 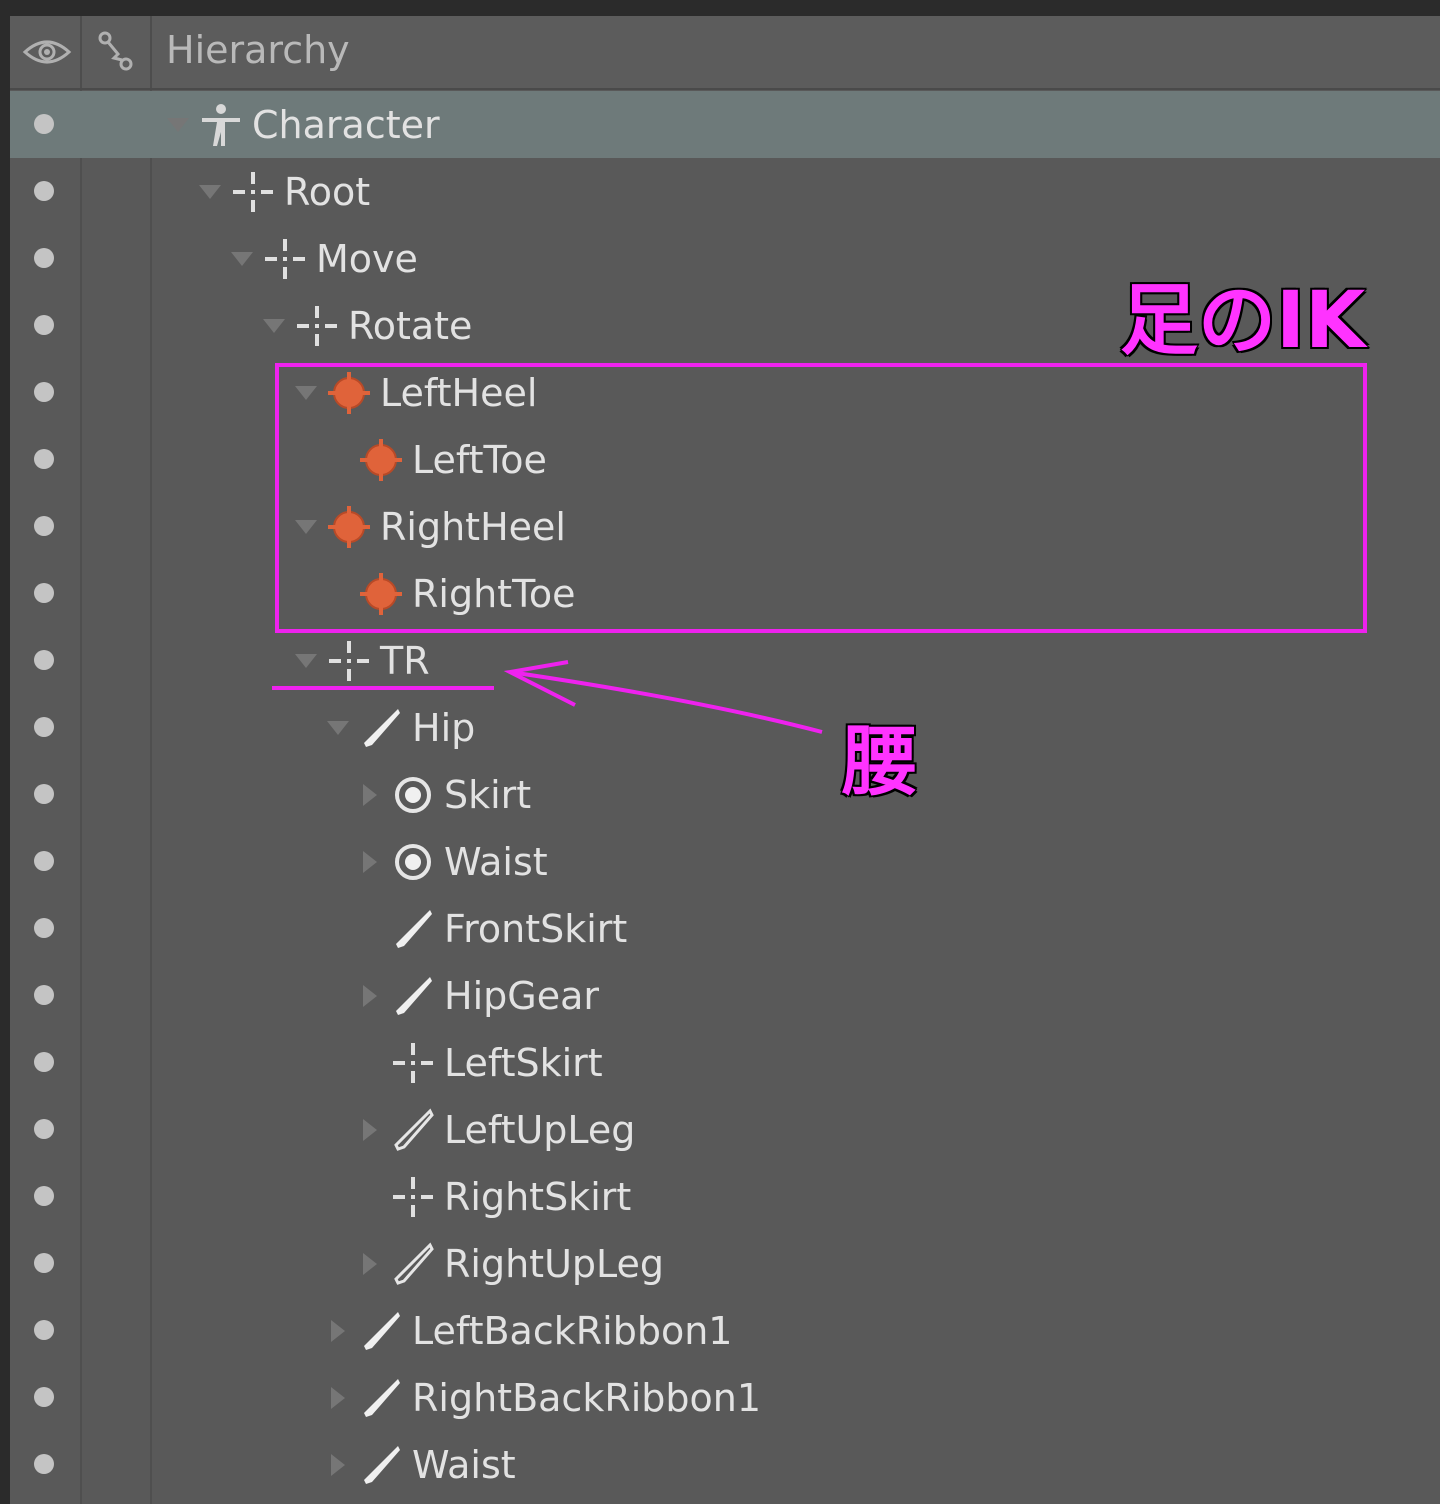 I want to click on tree-node-label: LeftSkirt, so click(x=523, y=1062).